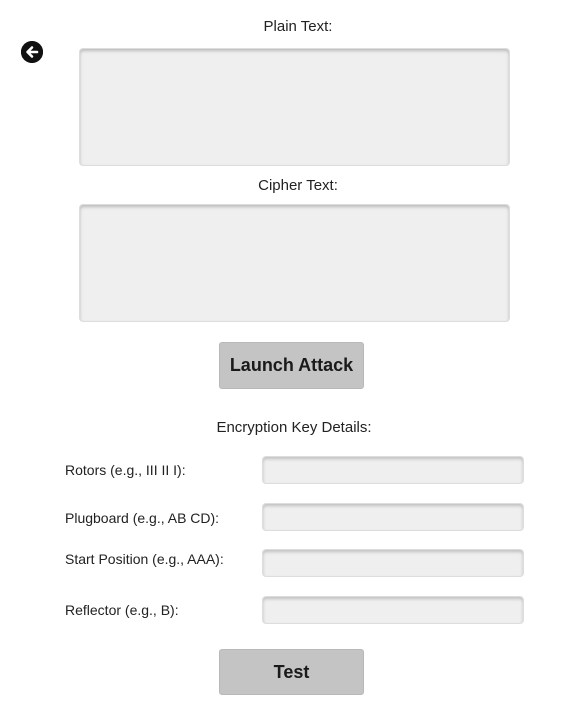  Describe the element at coordinates (393, 563) in the screenshot. I see `start-position-input` at that location.